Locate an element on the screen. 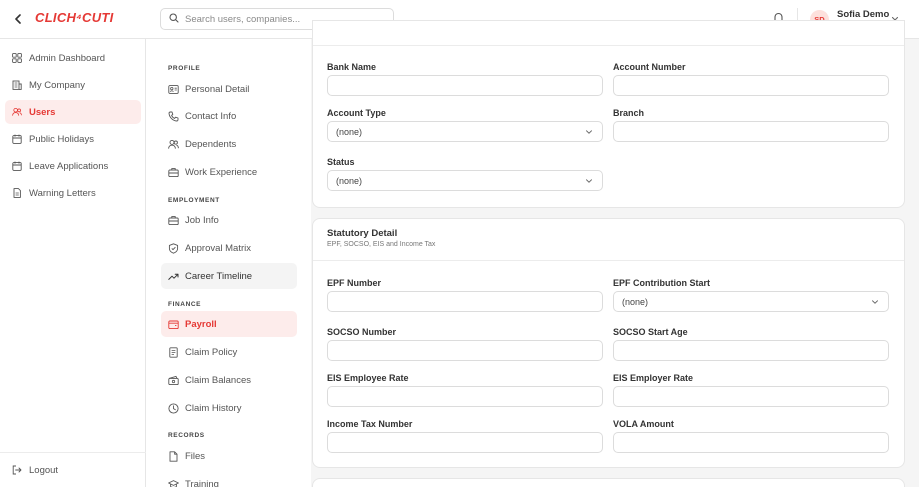 This screenshot has height=487, width=919. eis-employer-rate-input is located at coordinates (751, 396).